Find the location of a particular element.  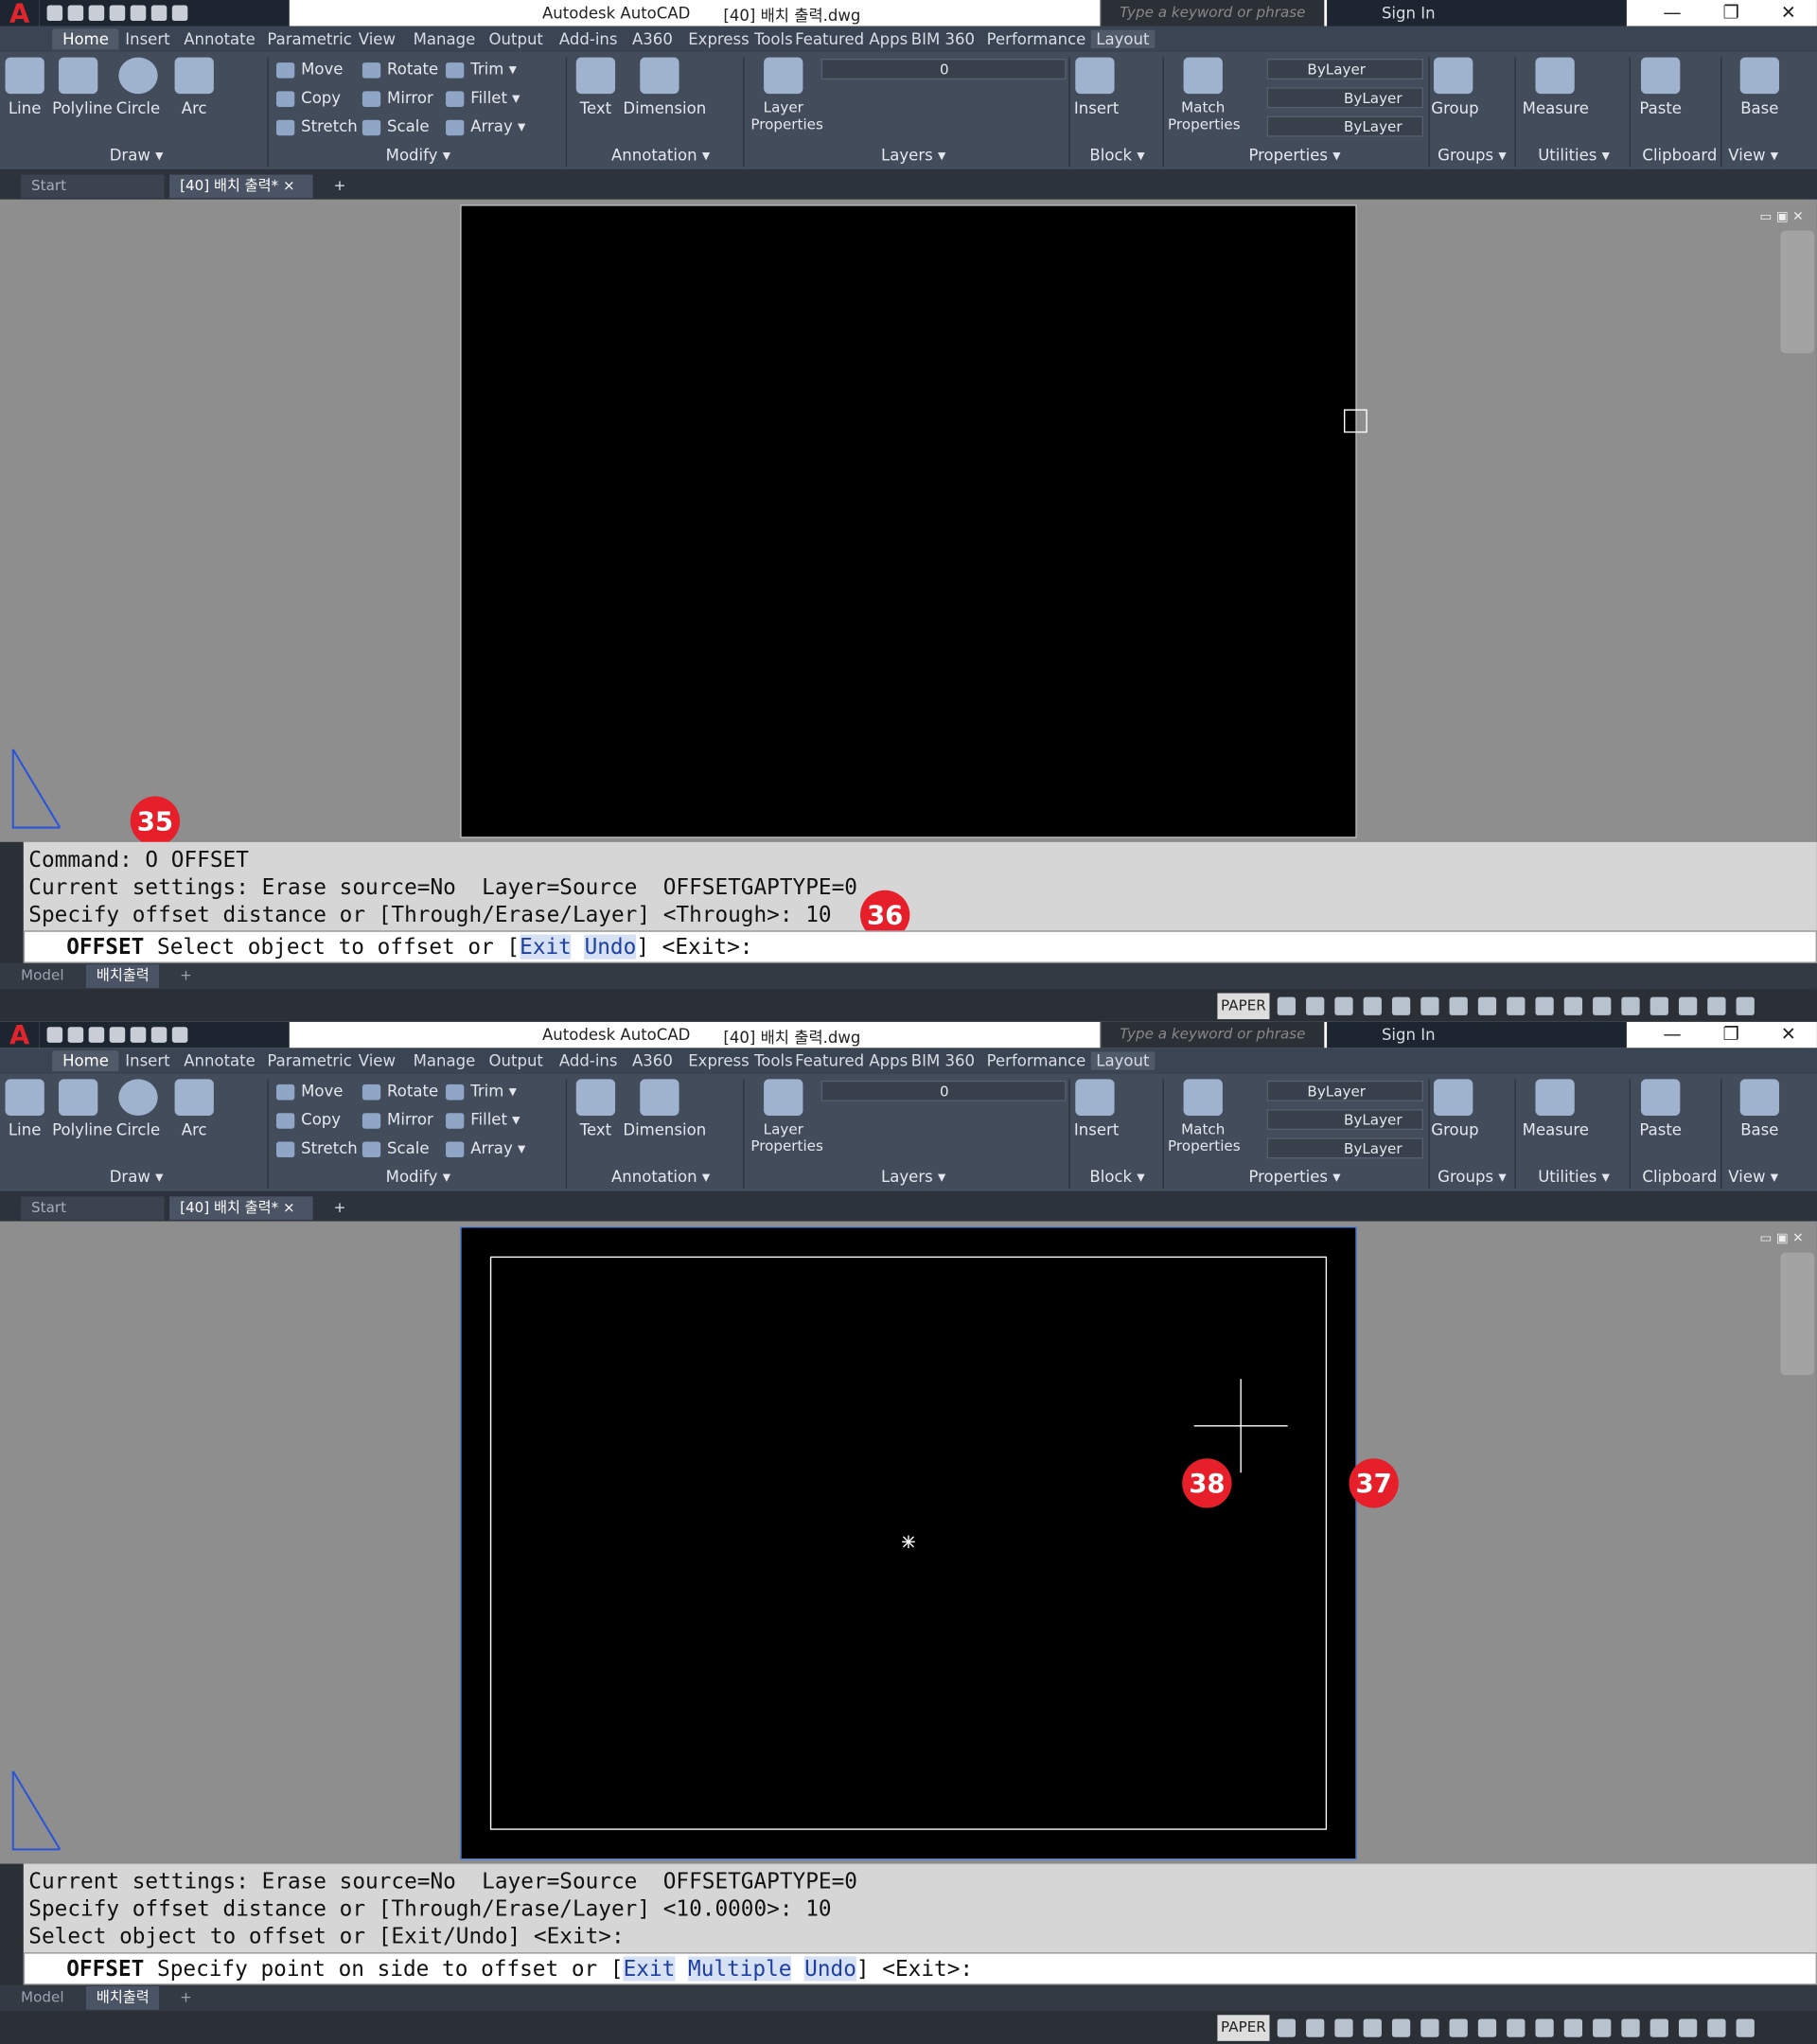

open-icon is located at coordinates (75, 13).